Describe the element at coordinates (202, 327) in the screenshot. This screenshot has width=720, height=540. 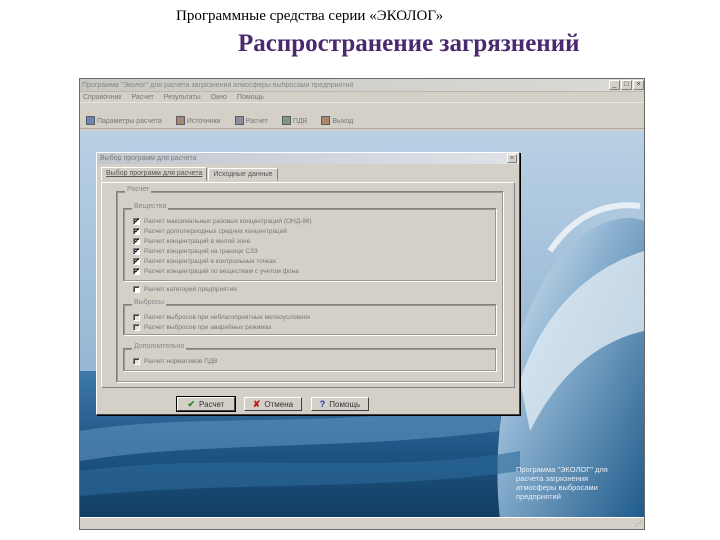
I see `checkbox-row-disabled: Расчет выбросов при аварийных режимах` at that location.